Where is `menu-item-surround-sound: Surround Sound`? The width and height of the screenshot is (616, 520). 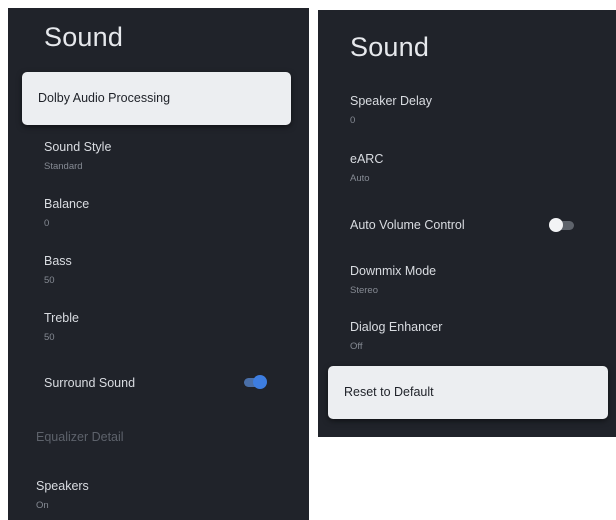
menu-item-surround-sound: Surround Sound is located at coordinates (158, 383).